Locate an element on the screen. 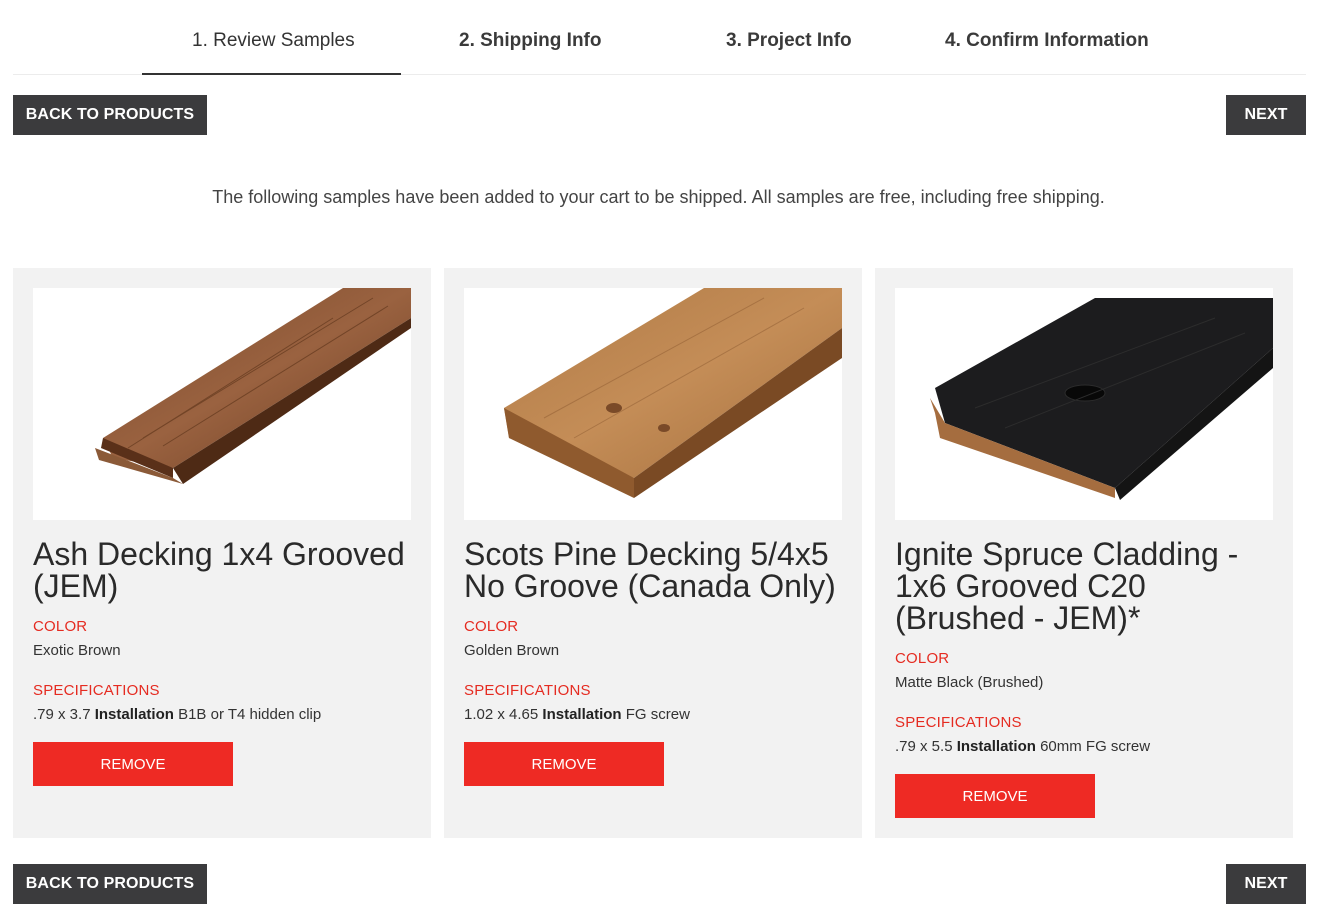 The image size is (1317, 918). step-shipping-info: 2. Shipping Info is located at coordinates (530, 41).